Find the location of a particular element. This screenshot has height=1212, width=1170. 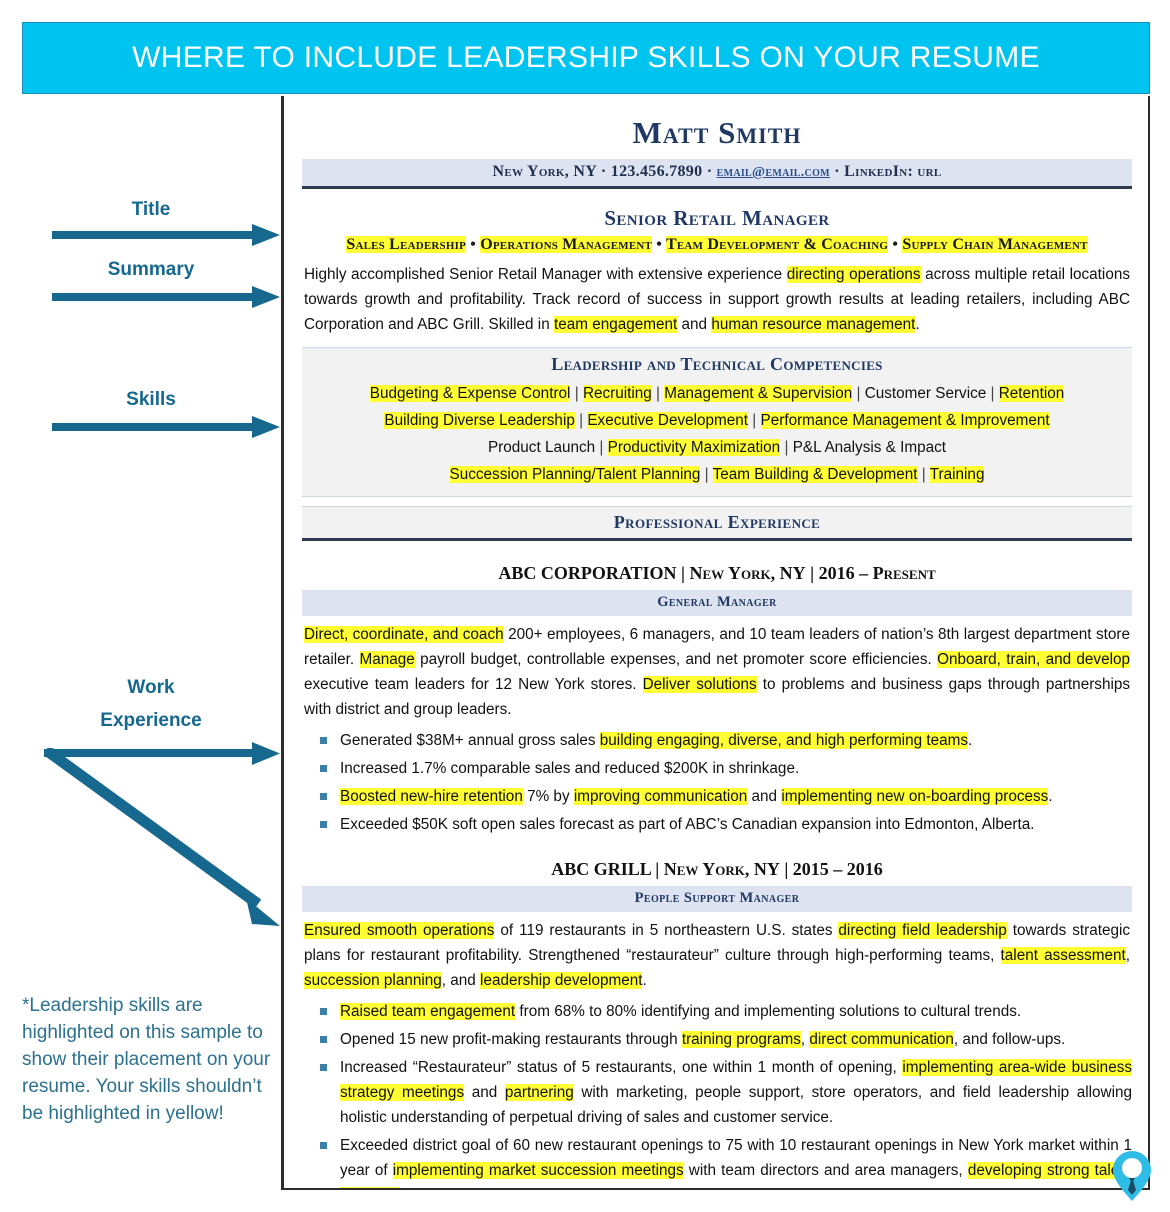

job0-bullet2-highlight-0: Boosted new-hire retention is located at coordinates (431, 796).